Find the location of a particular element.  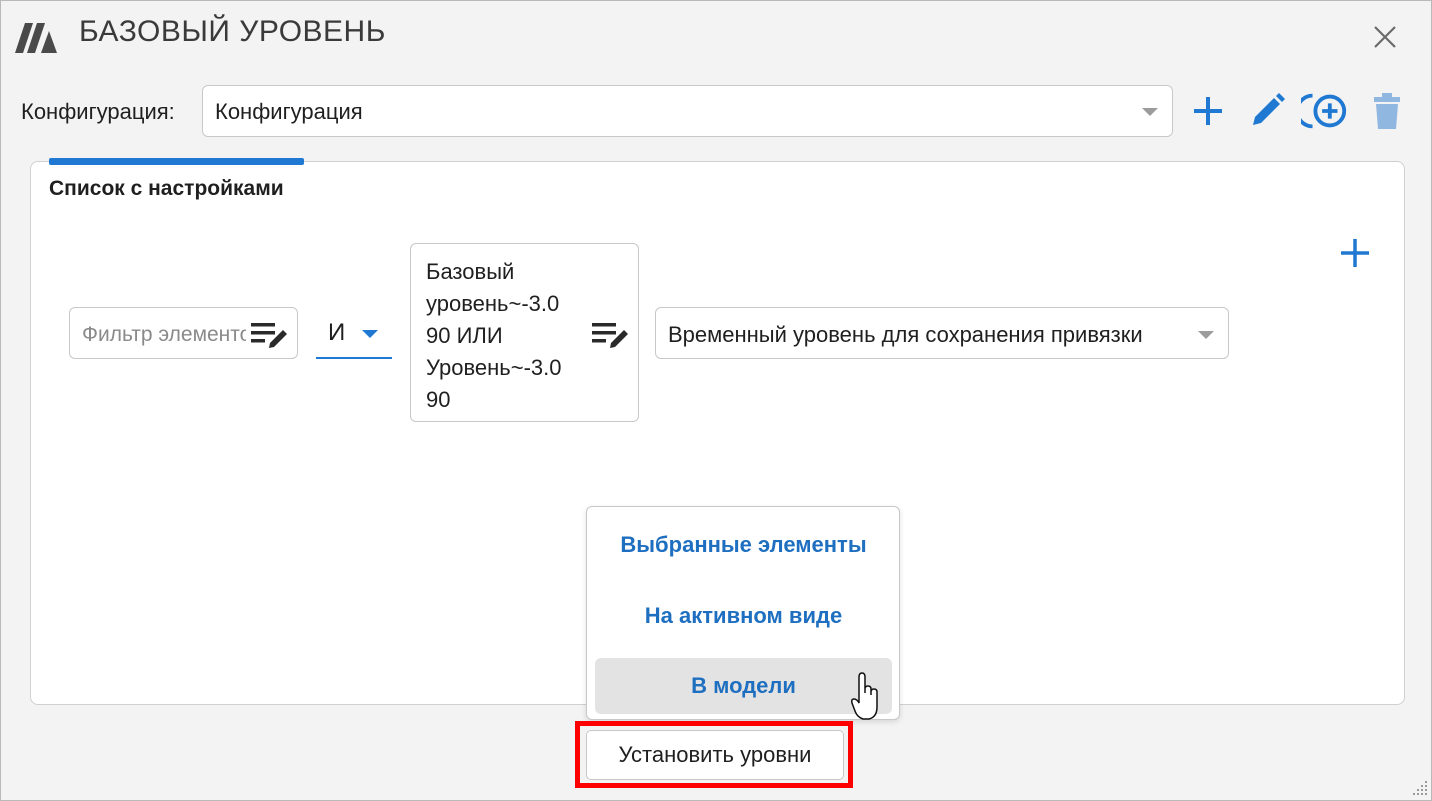

add-config-button is located at coordinates (1208, 111).